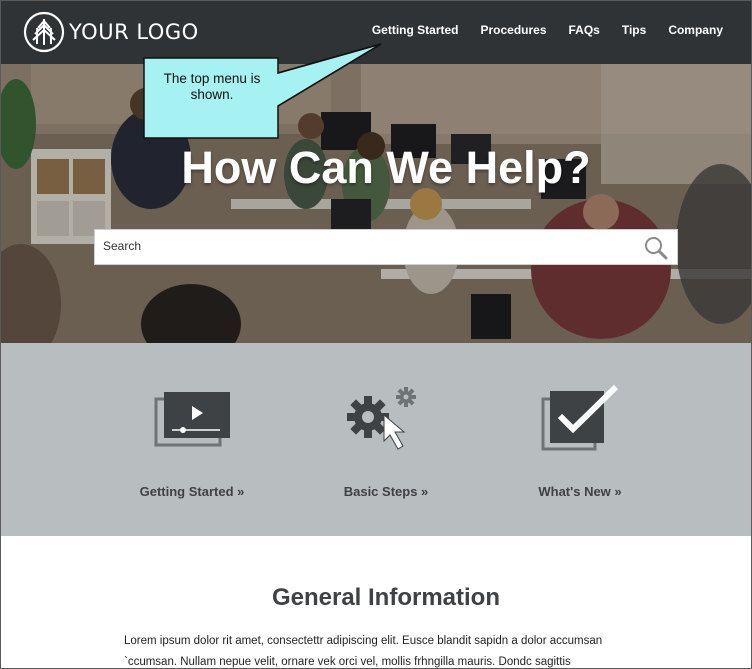 This screenshot has width=752, height=669. I want to click on hero-title: How Can We Help?, so click(386, 167).